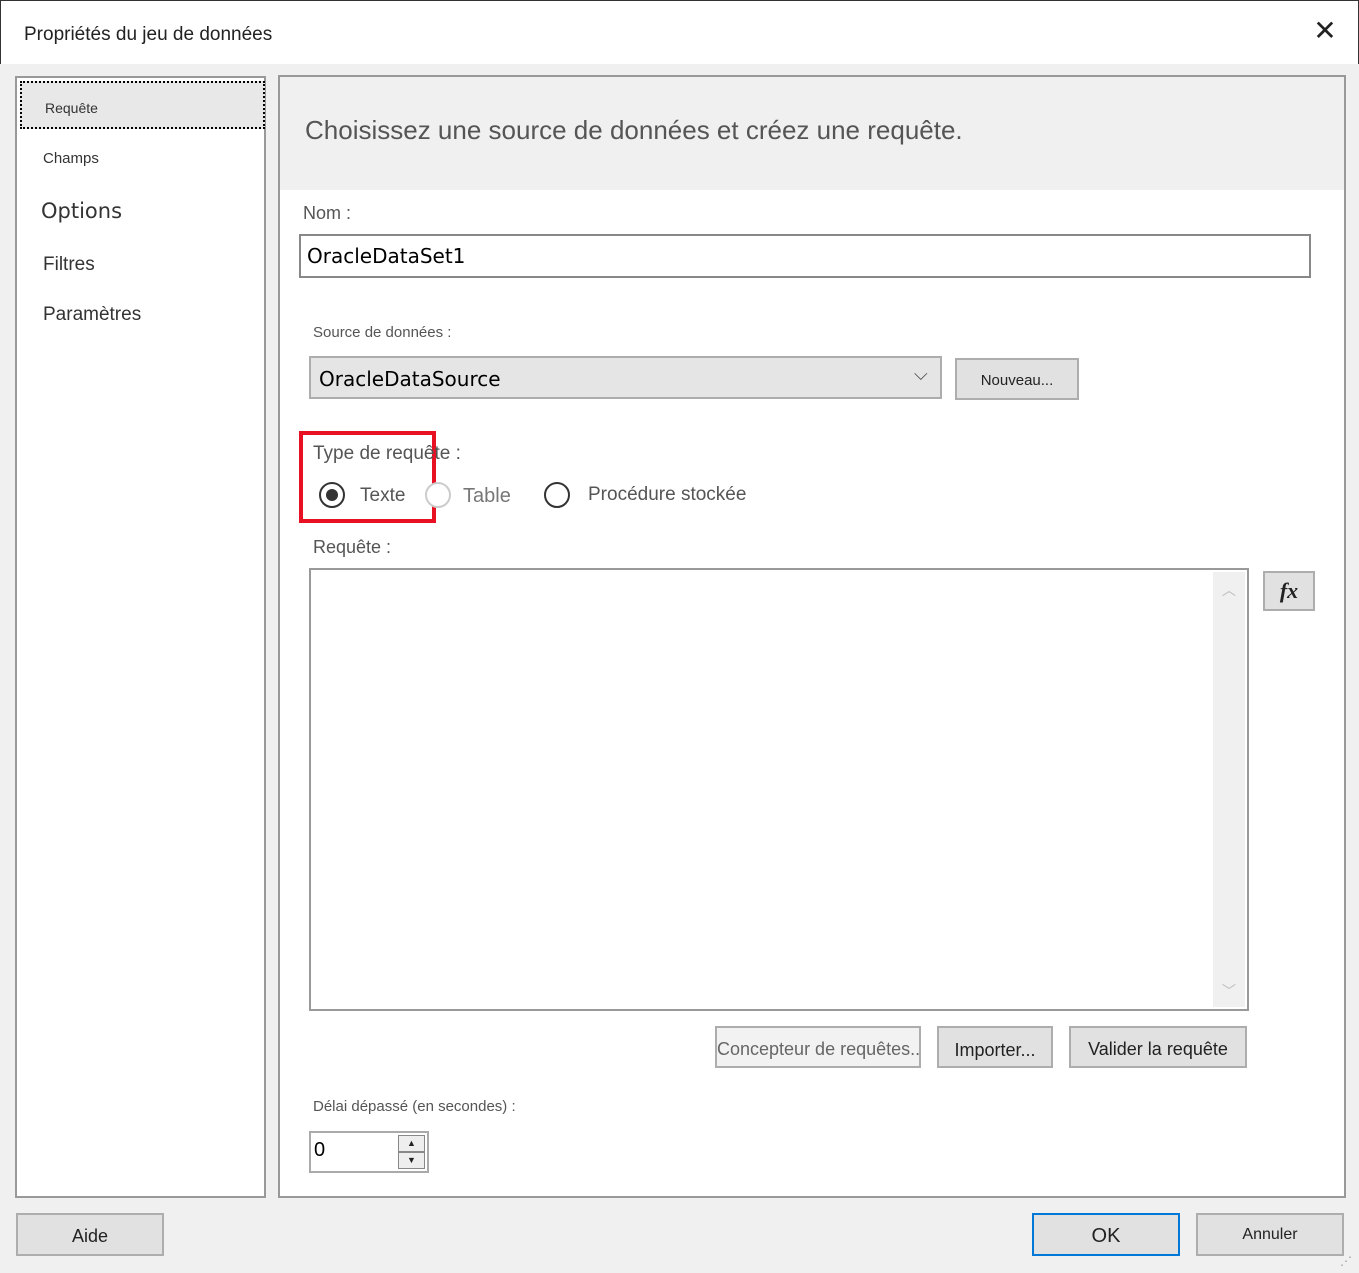 The image size is (1359, 1273). I want to click on name-input: OracleDataSet1, so click(805, 256).